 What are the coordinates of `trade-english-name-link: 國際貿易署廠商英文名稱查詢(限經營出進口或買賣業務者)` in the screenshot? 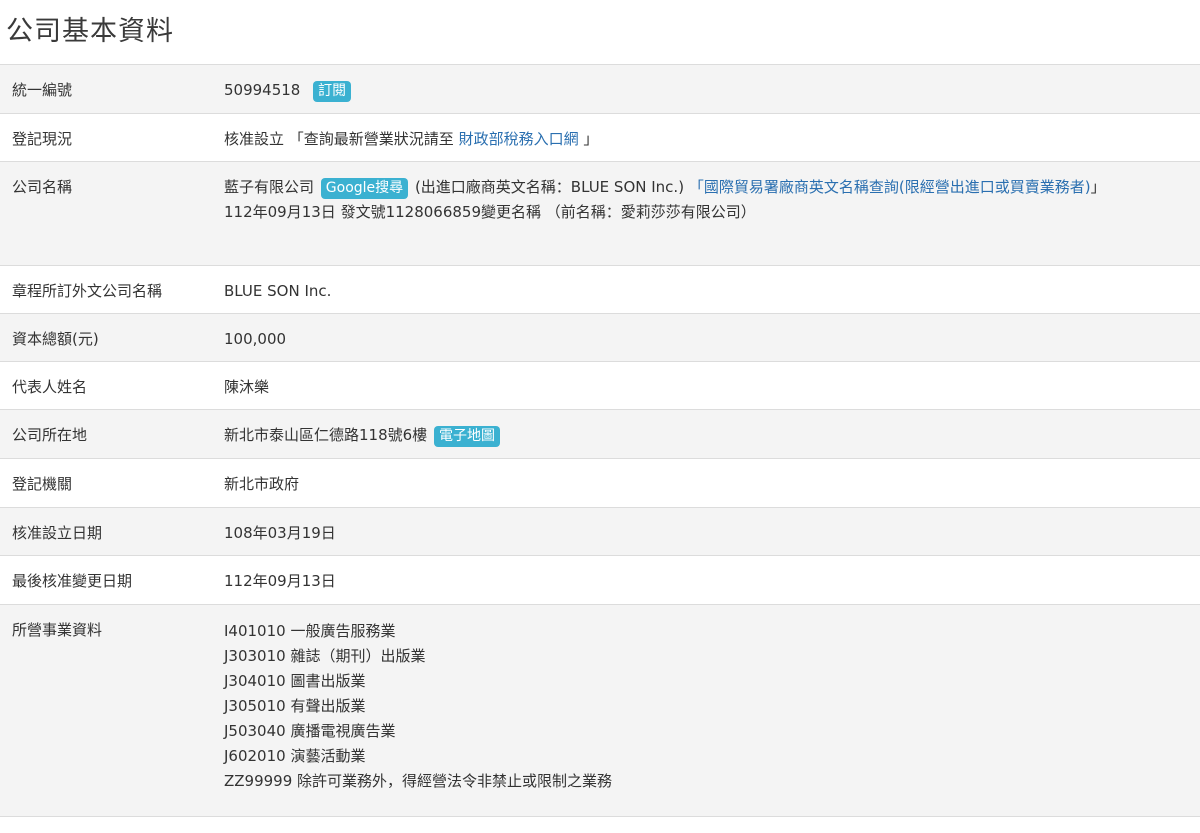 It's located at (897, 187).